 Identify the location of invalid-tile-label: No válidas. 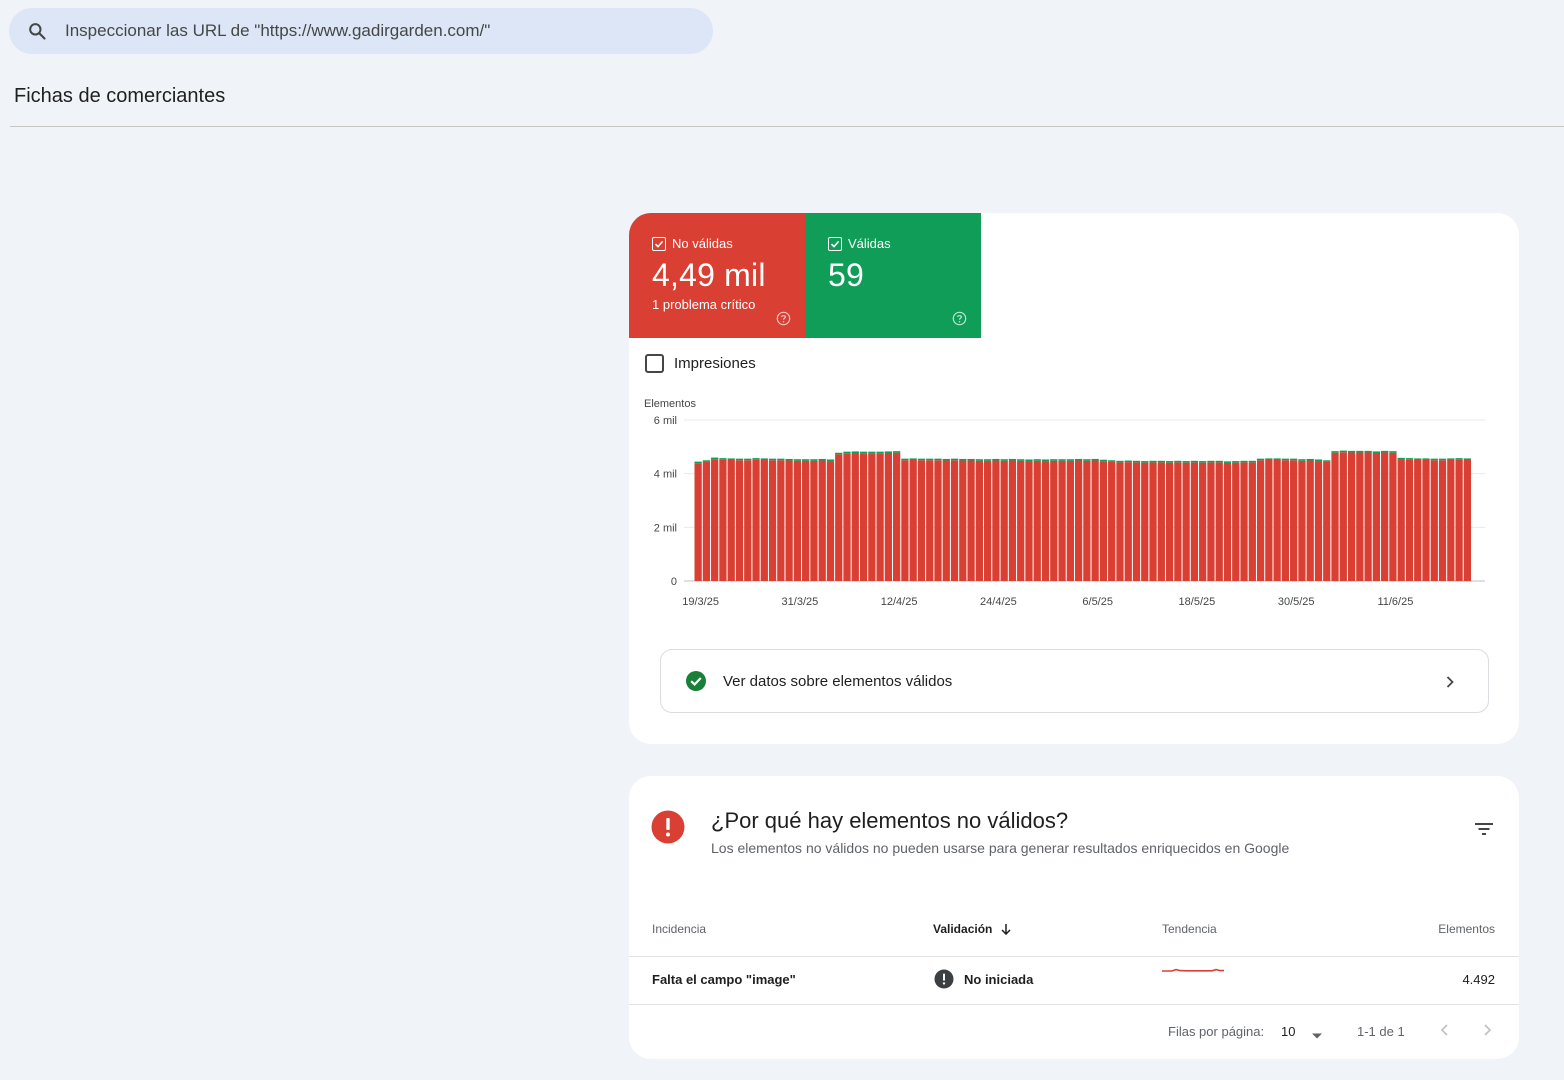
(702, 243).